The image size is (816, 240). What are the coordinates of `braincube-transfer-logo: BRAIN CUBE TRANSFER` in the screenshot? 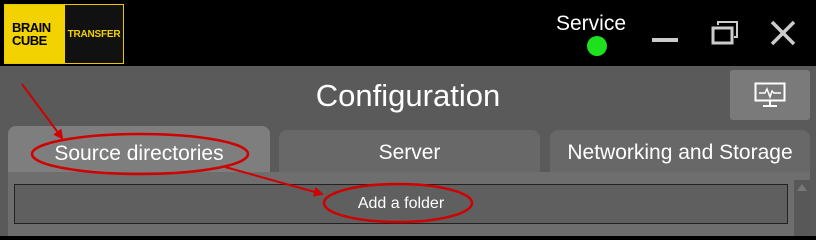 It's located at (64, 34).